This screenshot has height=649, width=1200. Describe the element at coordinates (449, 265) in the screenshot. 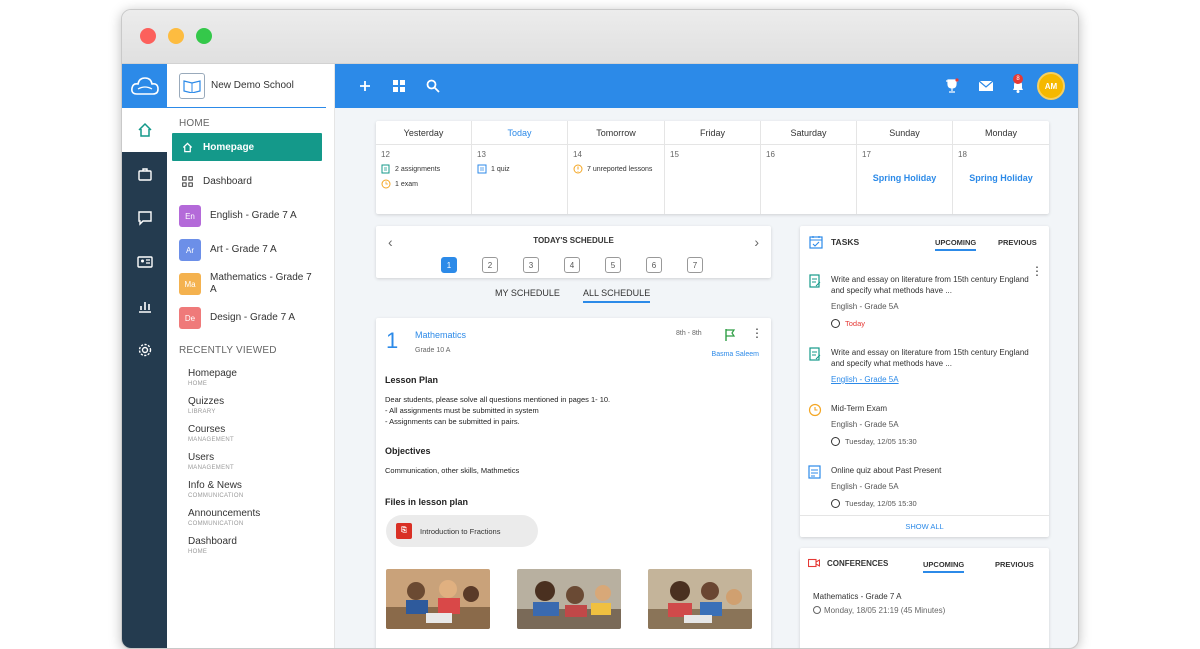

I see `period-button: 1` at that location.